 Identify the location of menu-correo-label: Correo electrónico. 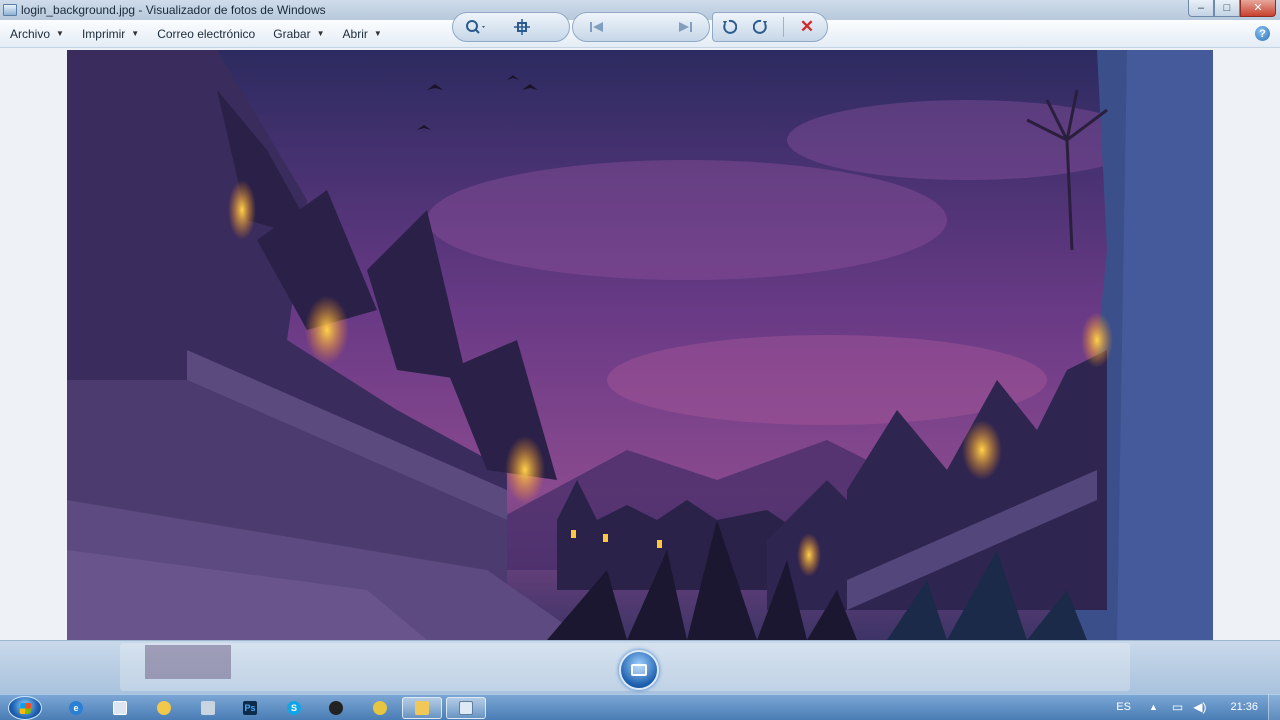
(206, 33).